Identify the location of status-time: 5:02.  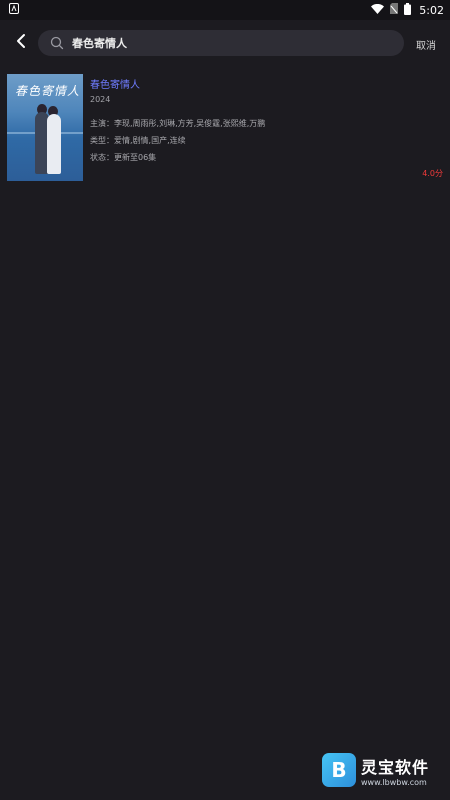
(431, 10).